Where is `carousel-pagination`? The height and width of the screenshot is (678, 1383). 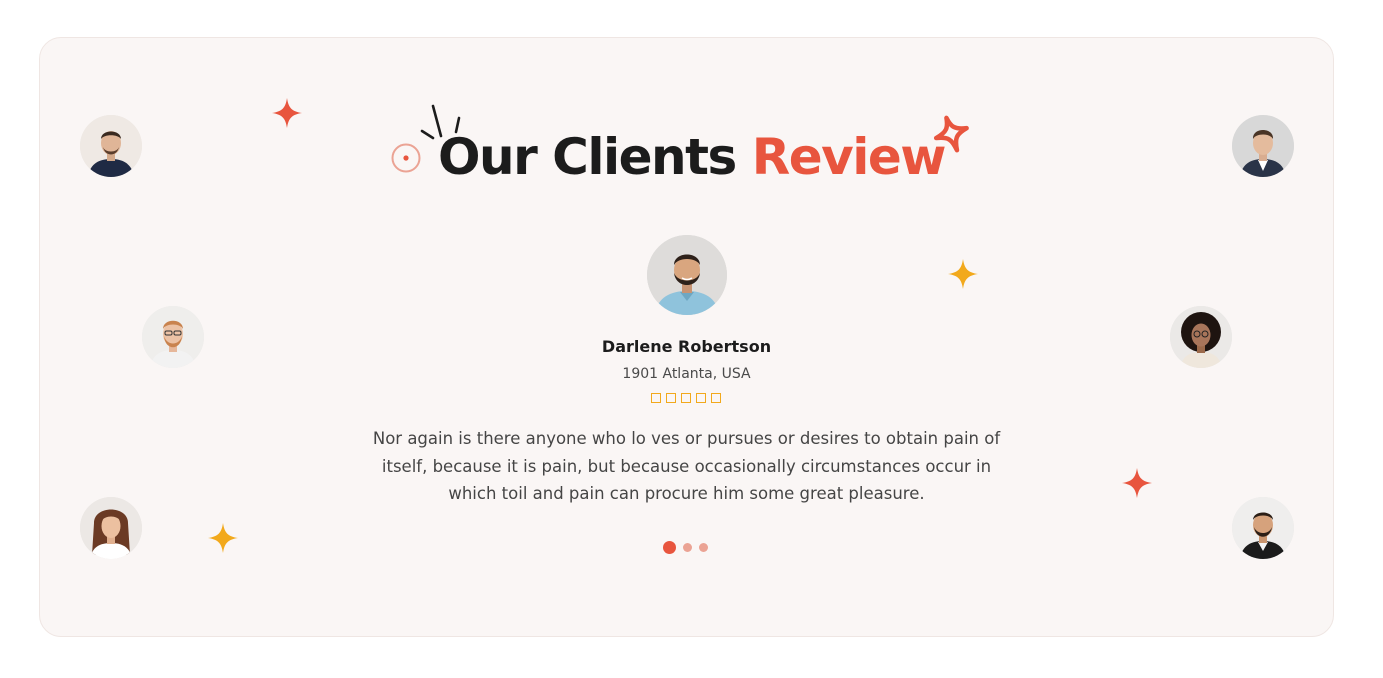
carousel-pagination is located at coordinates (685, 547).